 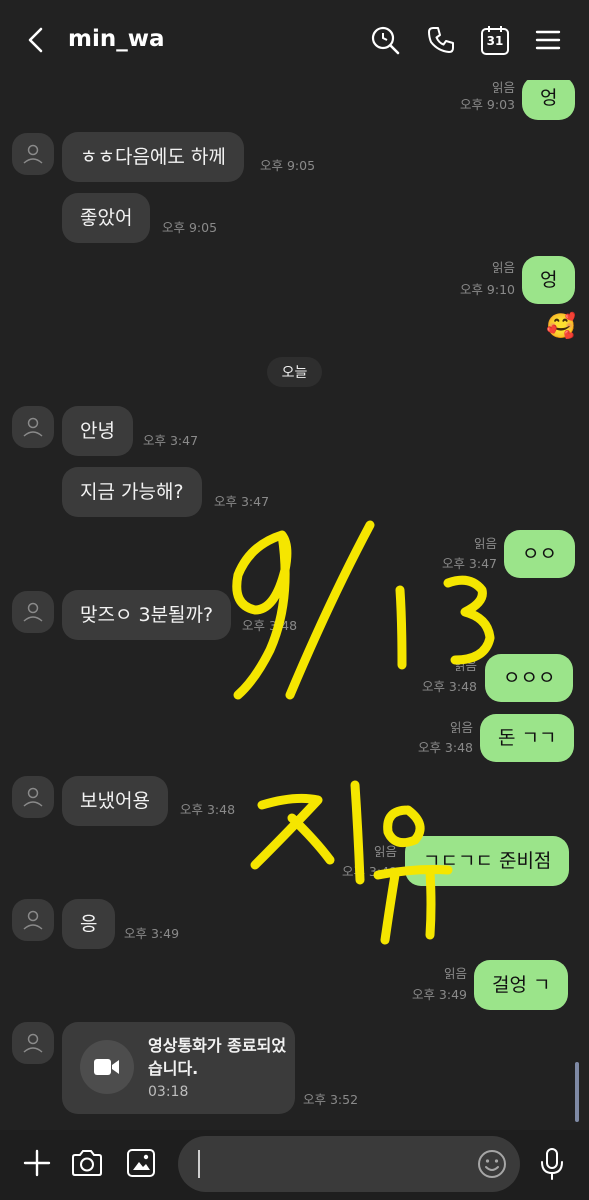 I want to click on message-bubble-incoming: 지금 가능해?, so click(x=132, y=492).